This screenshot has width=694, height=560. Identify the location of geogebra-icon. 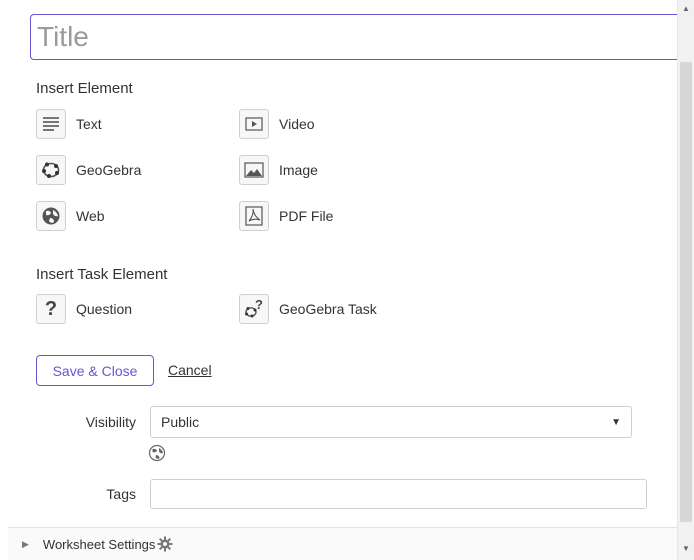
(51, 170).